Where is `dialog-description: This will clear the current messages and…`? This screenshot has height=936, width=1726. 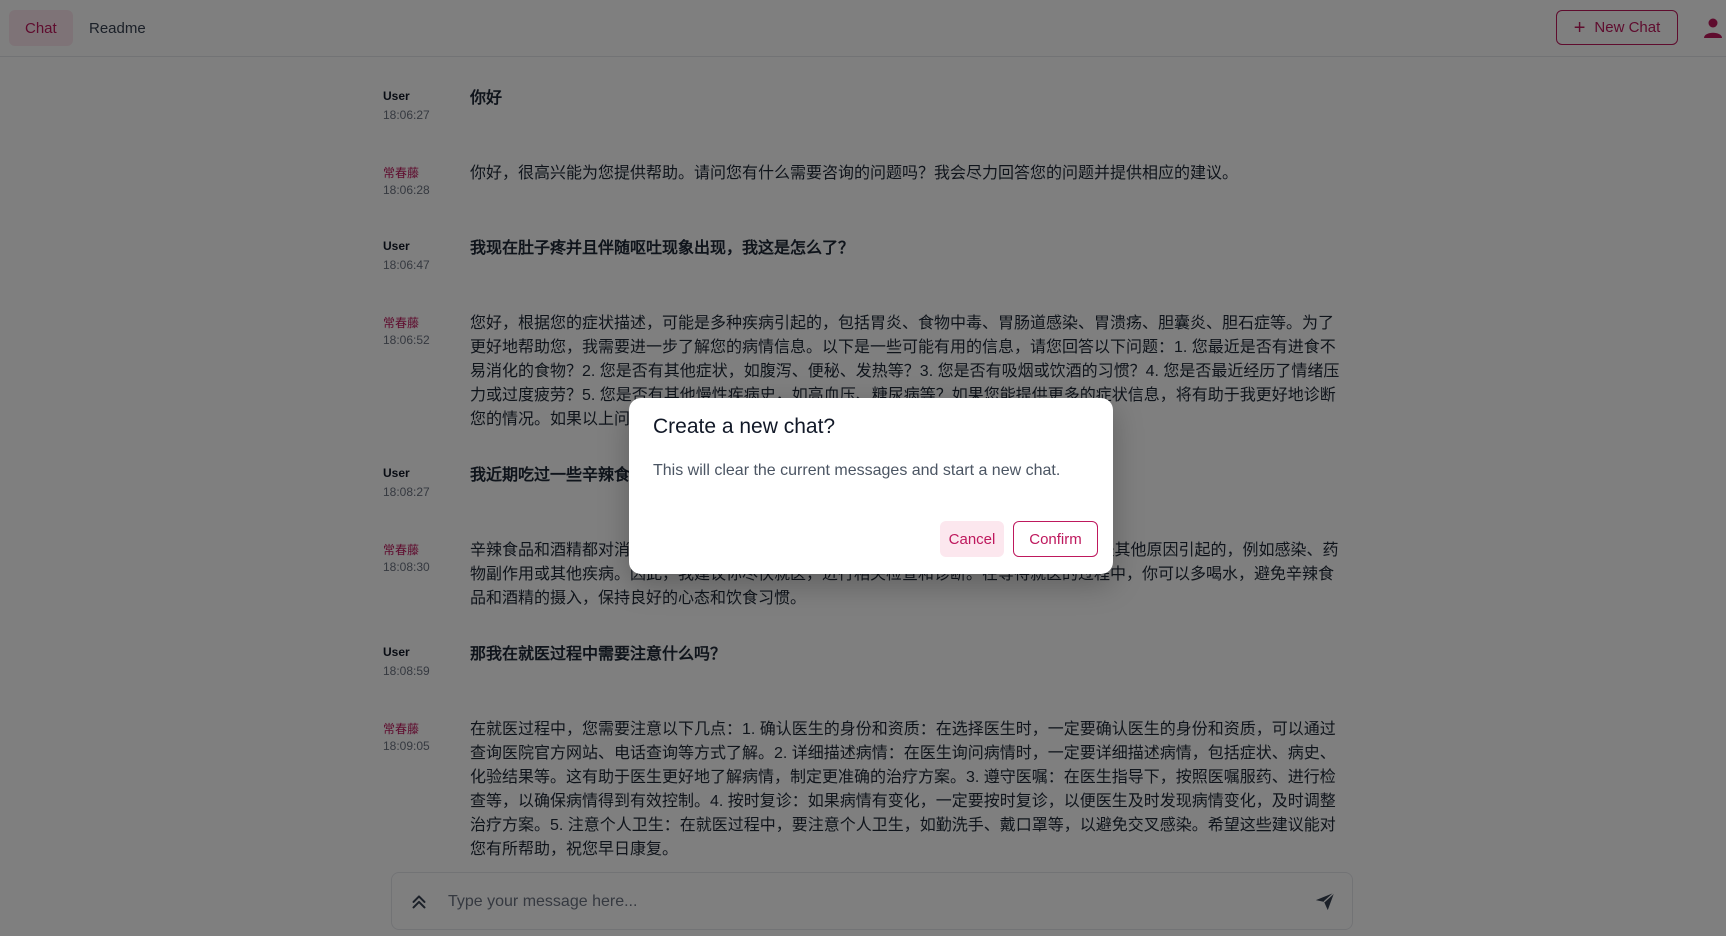
dialog-description: This will clear the current messages and… is located at coordinates (857, 470).